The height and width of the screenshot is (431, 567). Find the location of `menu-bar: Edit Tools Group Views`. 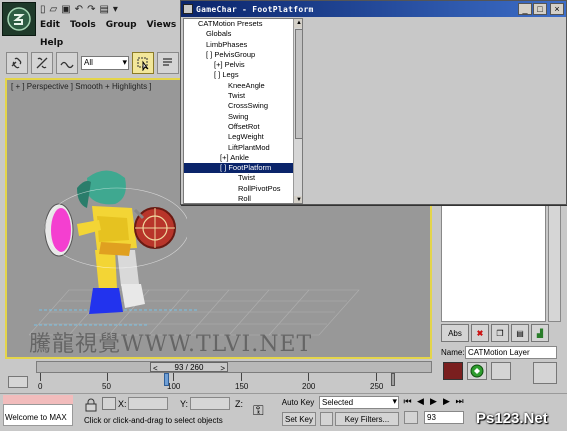

menu-bar: Edit Tools Group Views is located at coordinates (108, 25).